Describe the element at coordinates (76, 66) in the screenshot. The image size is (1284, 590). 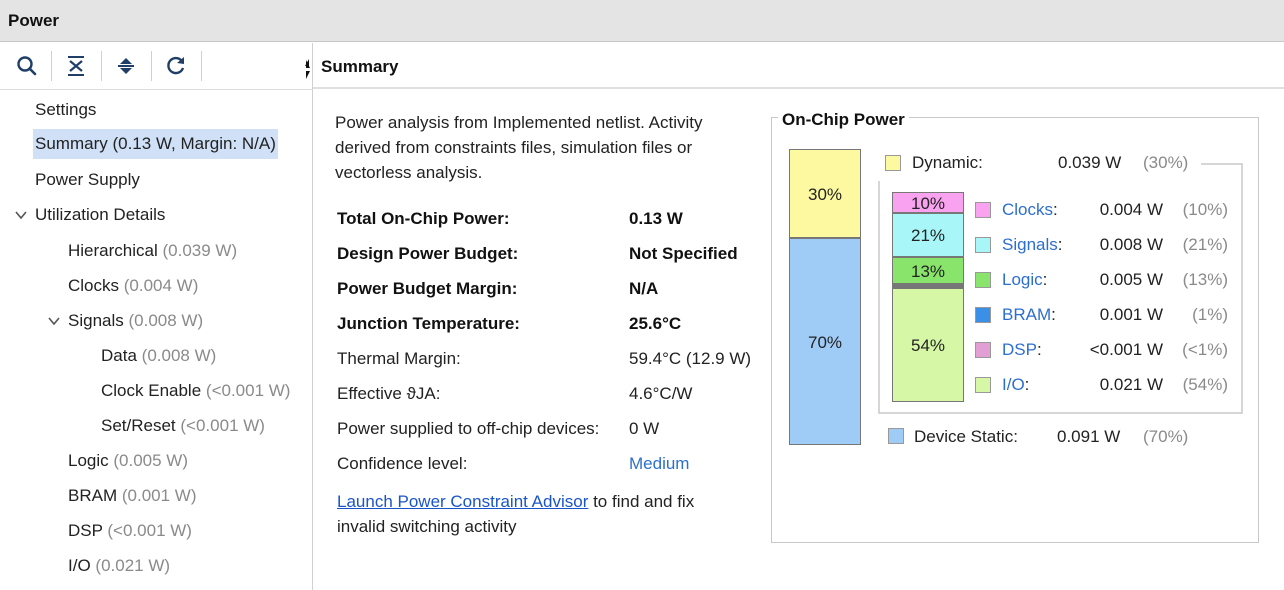
I see `collapse-all-icon` at that location.